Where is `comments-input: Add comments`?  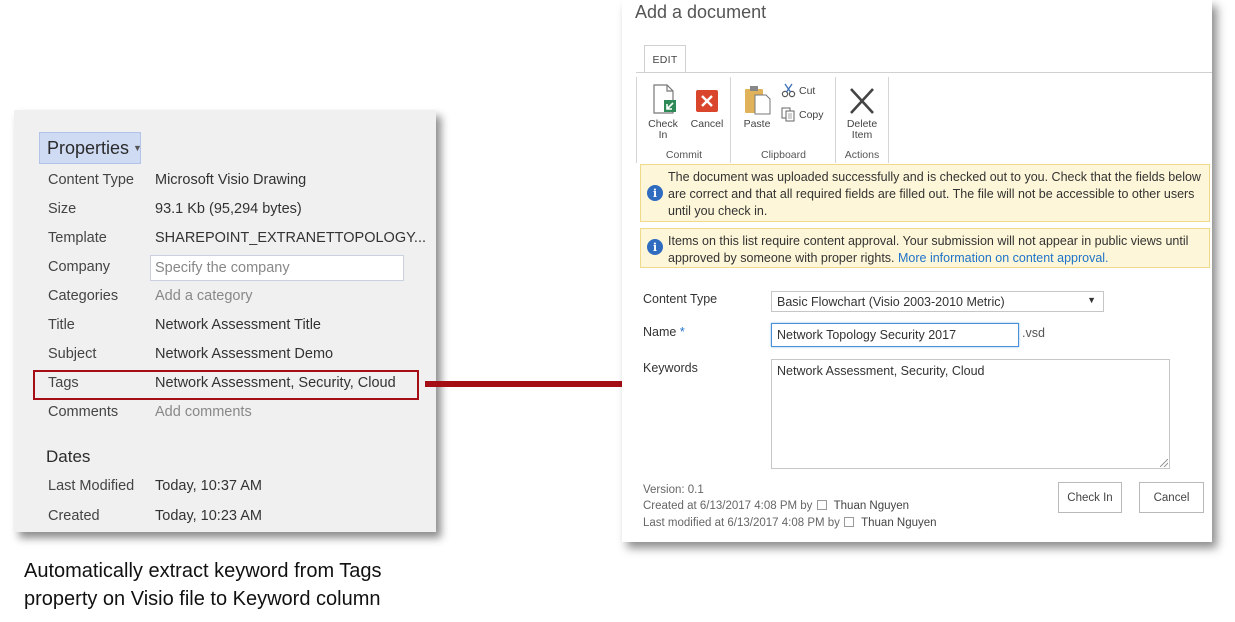 comments-input: Add comments is located at coordinates (203, 412).